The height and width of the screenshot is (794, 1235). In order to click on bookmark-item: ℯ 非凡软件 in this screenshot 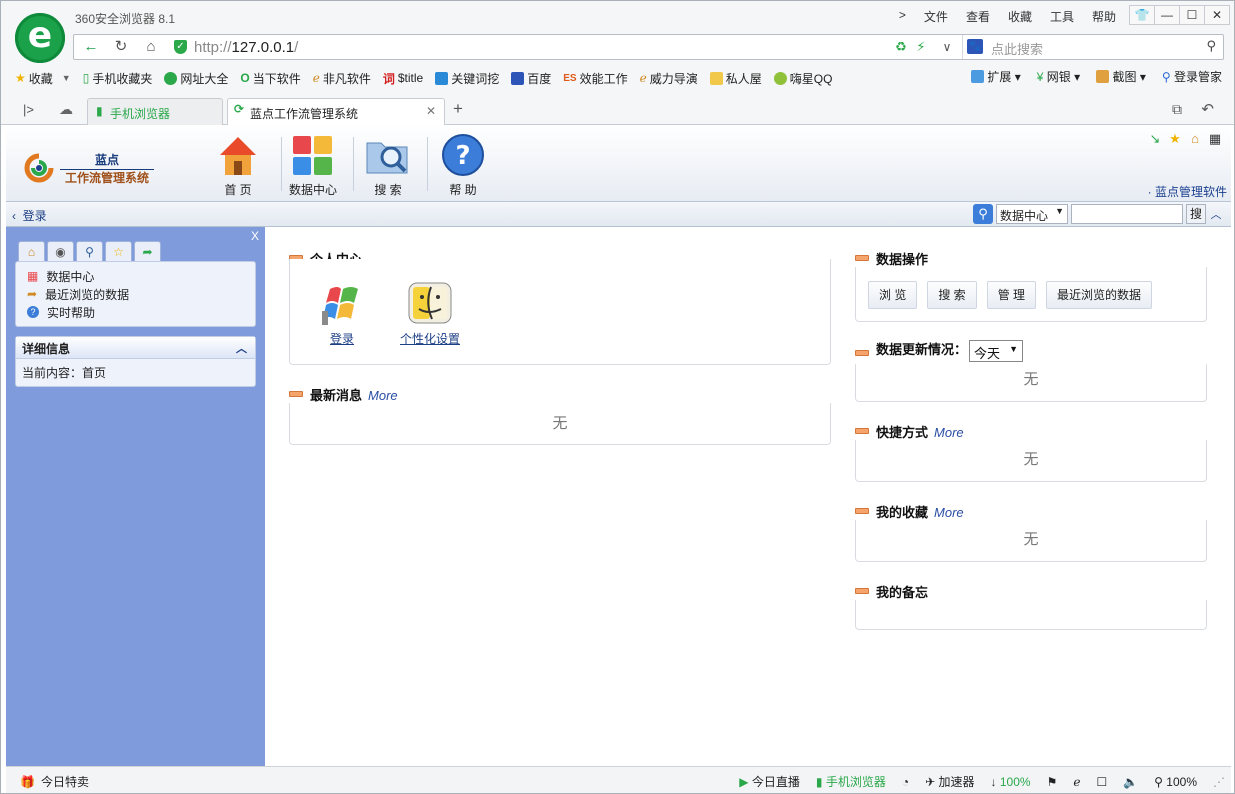, I will do `click(342, 78)`.